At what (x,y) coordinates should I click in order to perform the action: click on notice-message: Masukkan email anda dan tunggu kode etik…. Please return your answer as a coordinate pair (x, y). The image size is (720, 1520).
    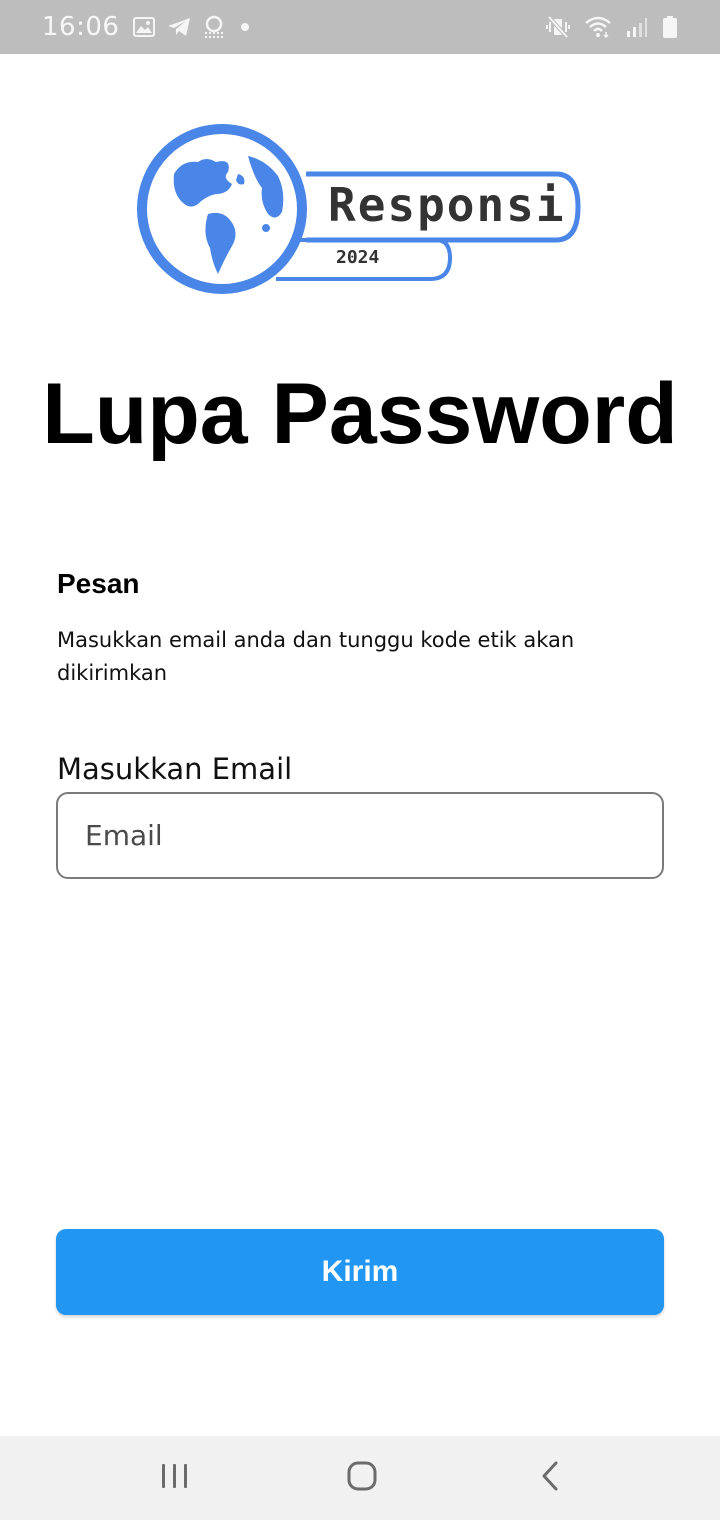
    Looking at the image, I should click on (316, 656).